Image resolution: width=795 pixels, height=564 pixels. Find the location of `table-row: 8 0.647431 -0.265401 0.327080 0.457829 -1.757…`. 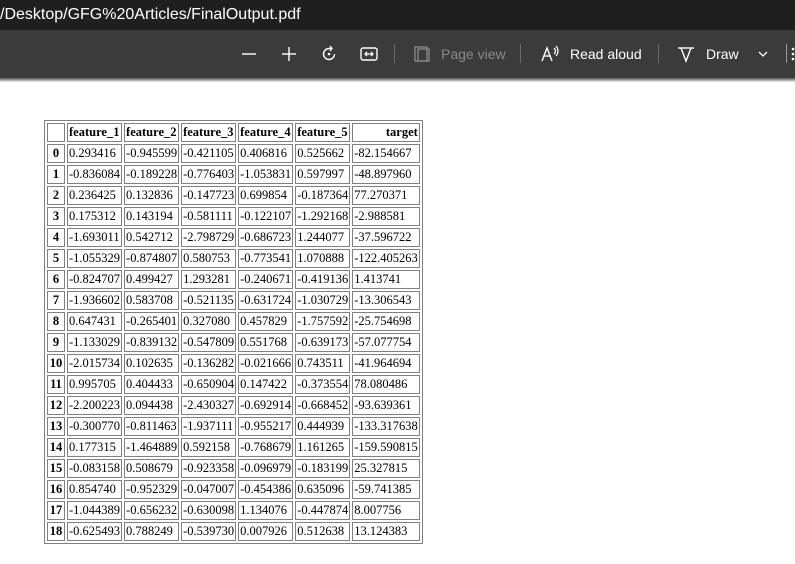

table-row: 8 0.647431 -0.265401 0.327080 0.457829 -1.757… is located at coordinates (233, 321).